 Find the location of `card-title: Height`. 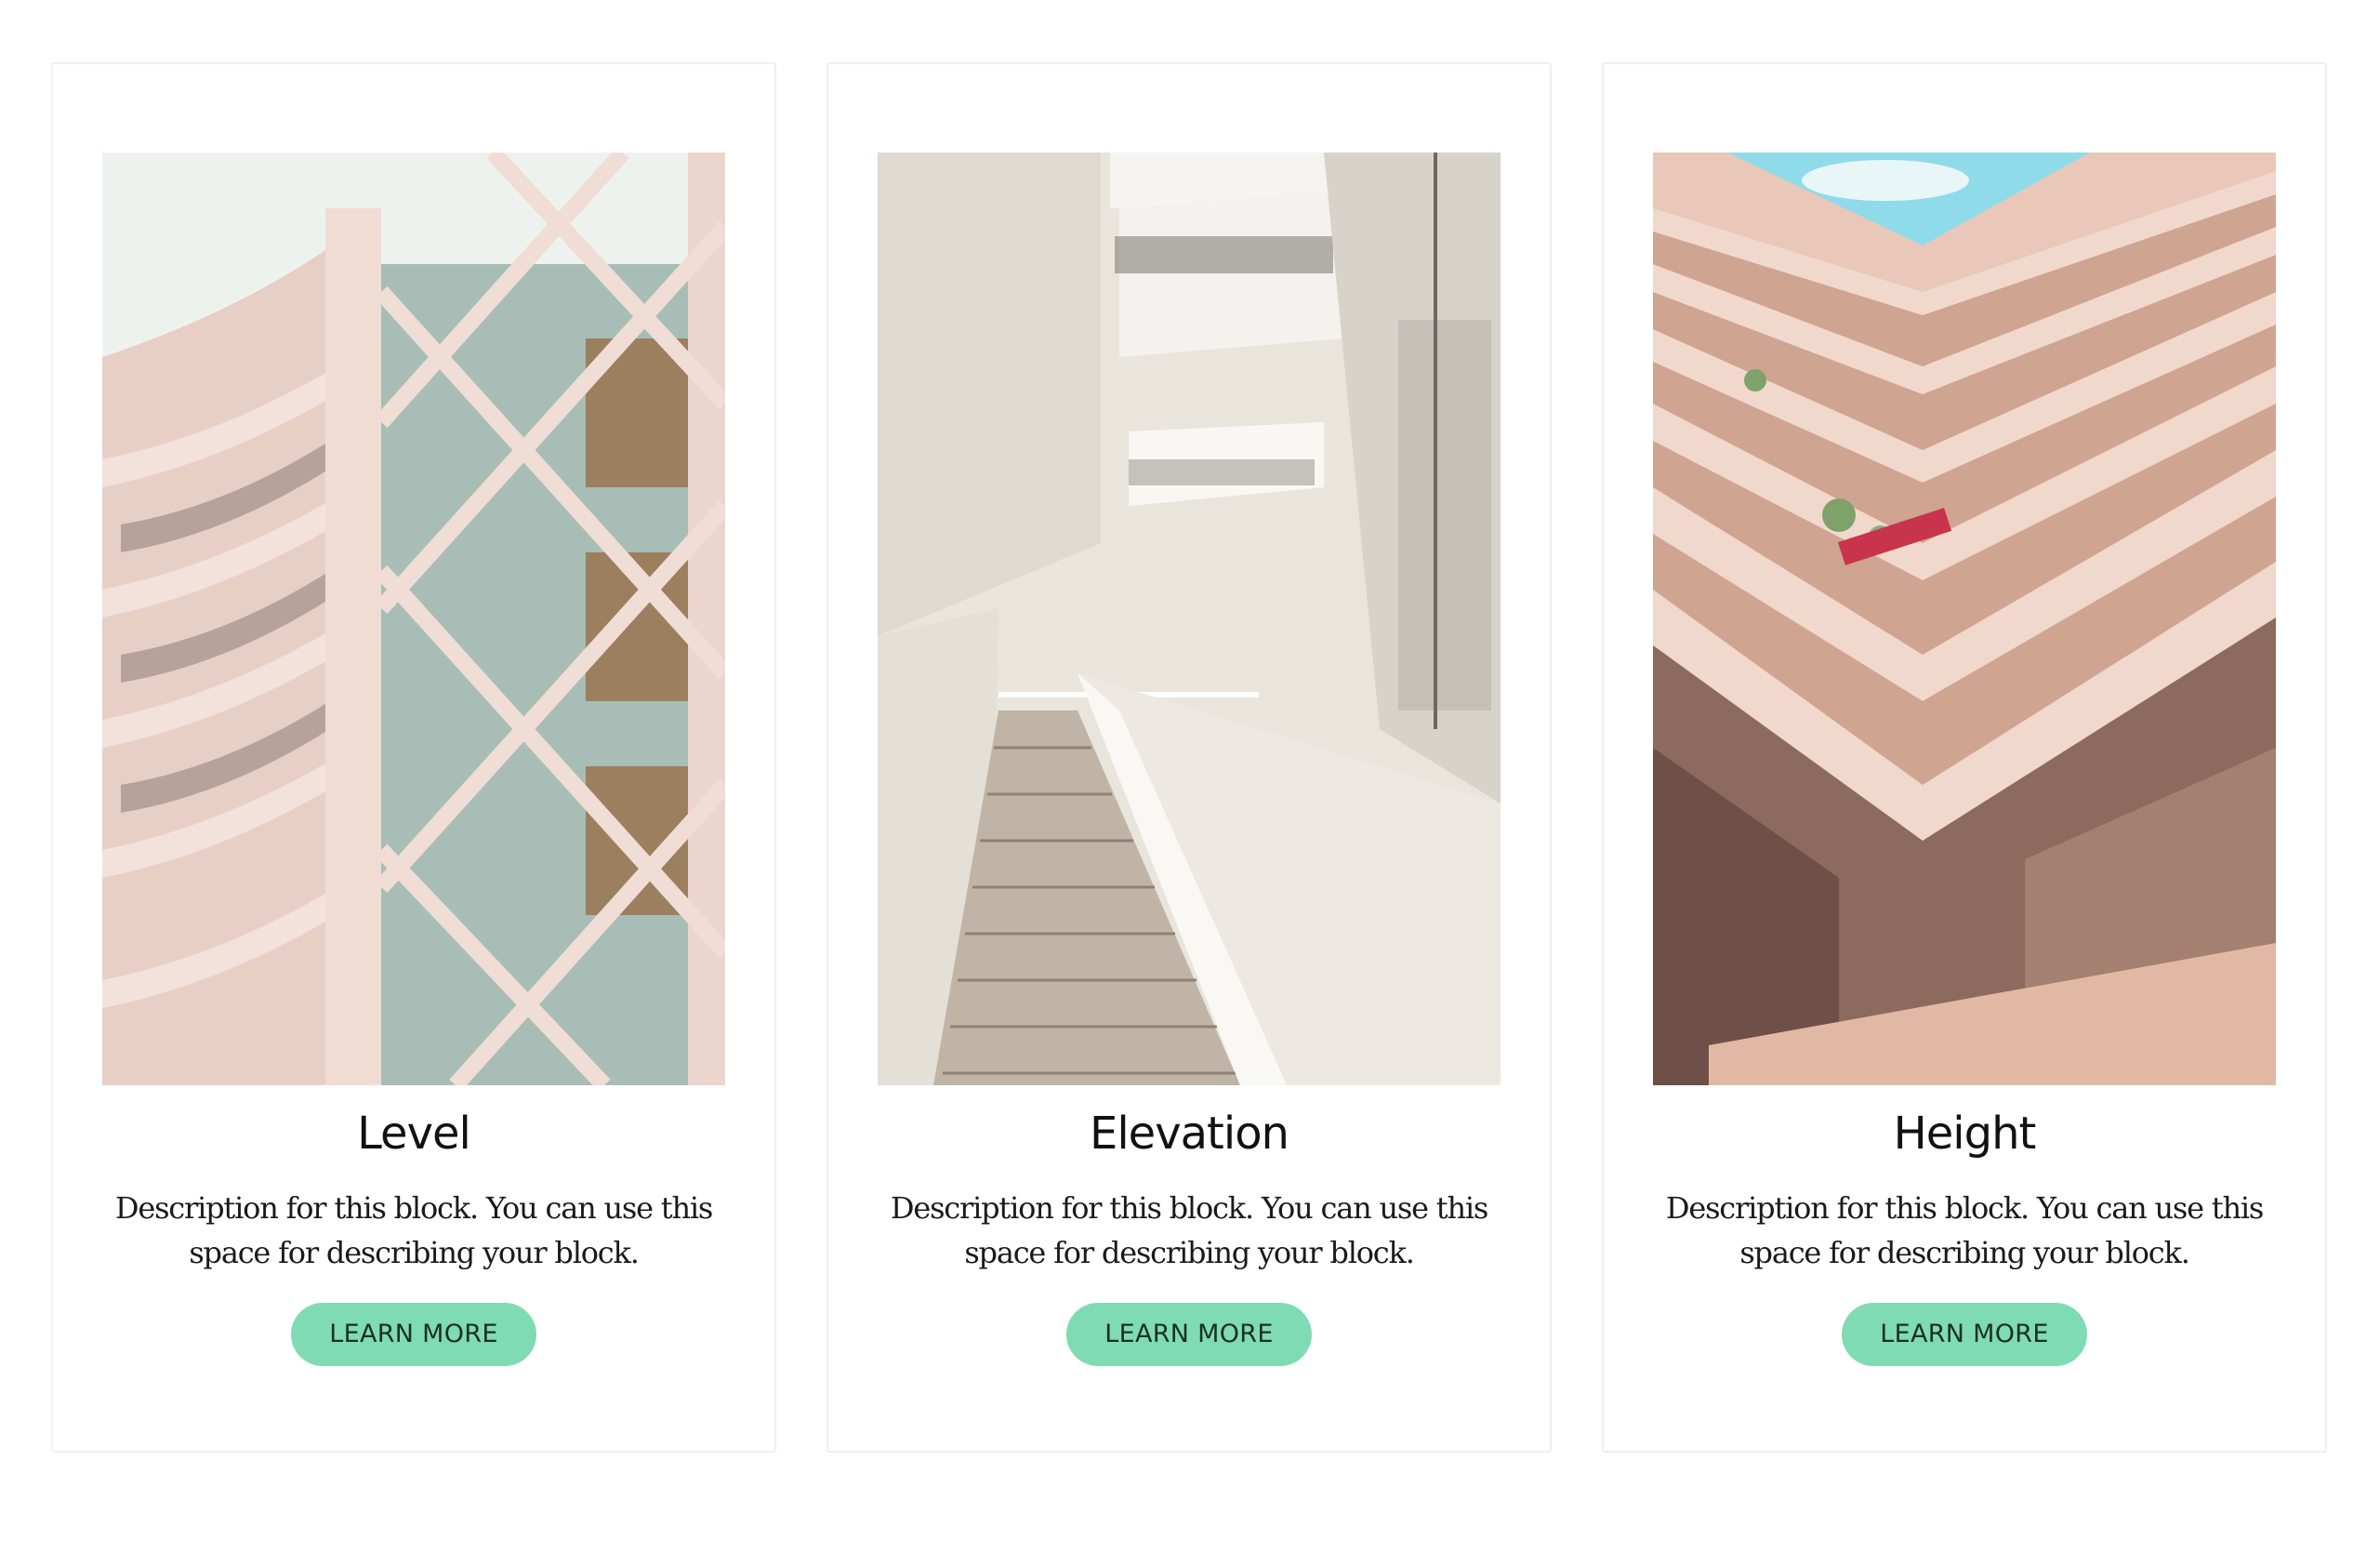

card-title: Height is located at coordinates (1965, 1134).